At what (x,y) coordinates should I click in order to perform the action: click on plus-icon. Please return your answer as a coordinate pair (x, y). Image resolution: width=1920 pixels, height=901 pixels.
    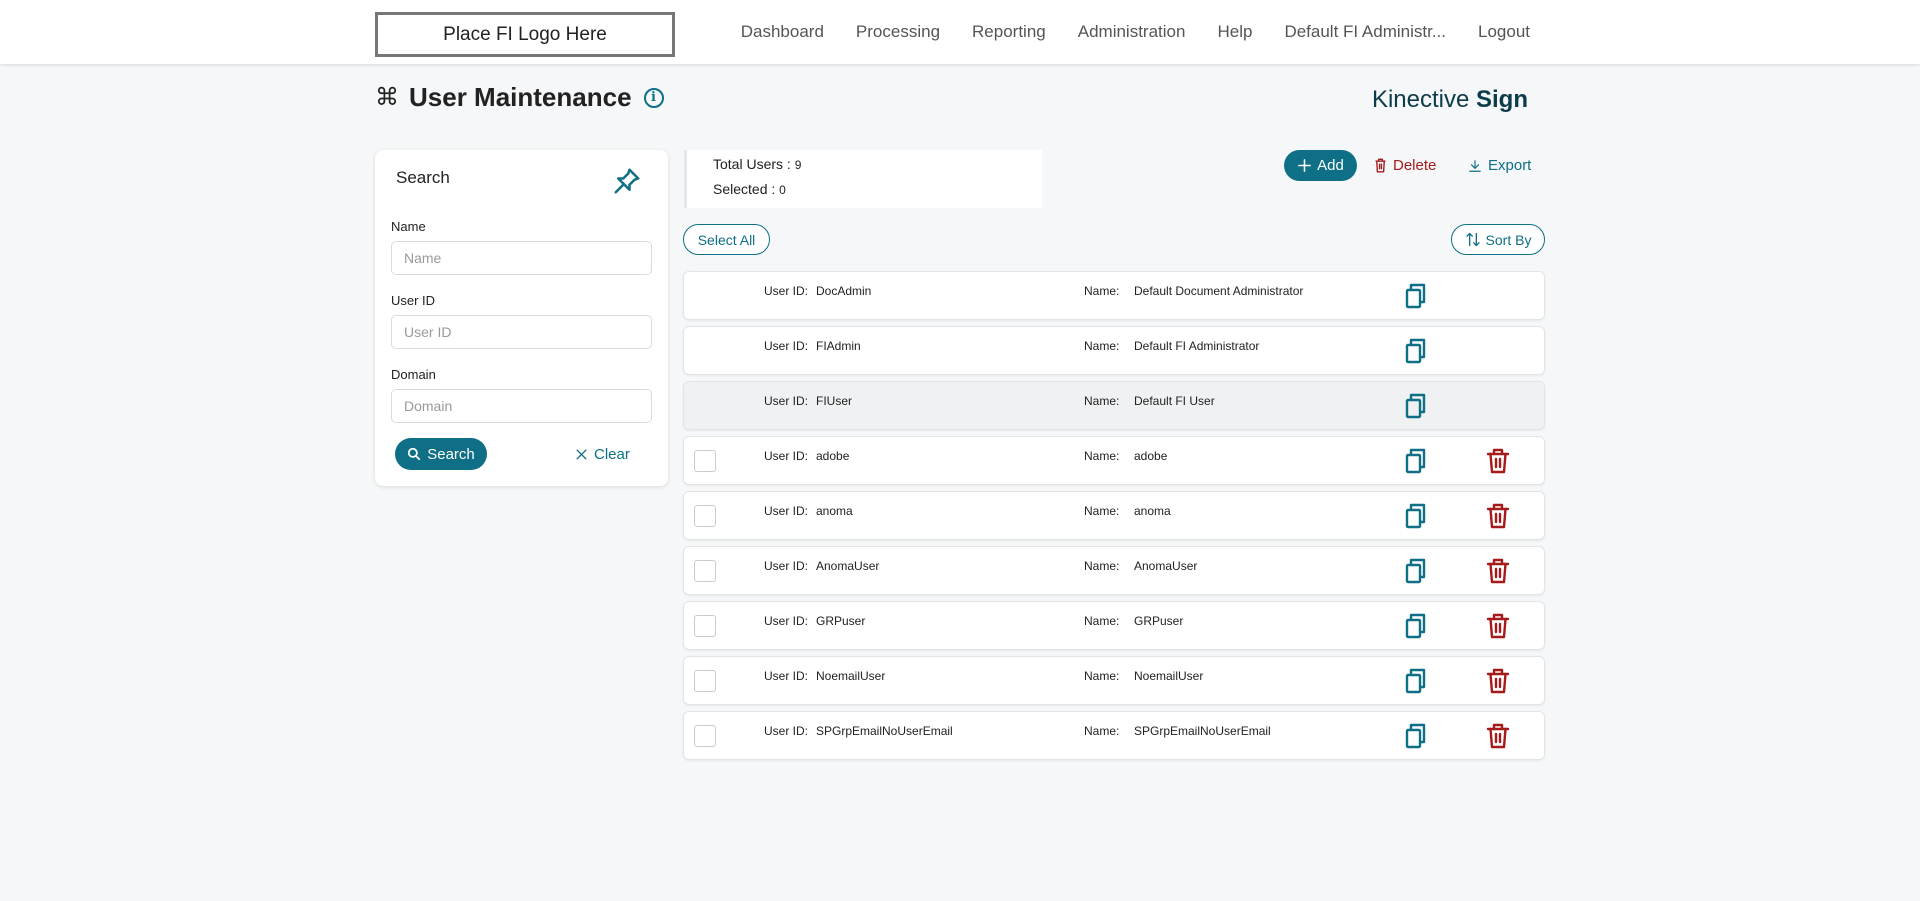
    Looking at the image, I should click on (1305, 165).